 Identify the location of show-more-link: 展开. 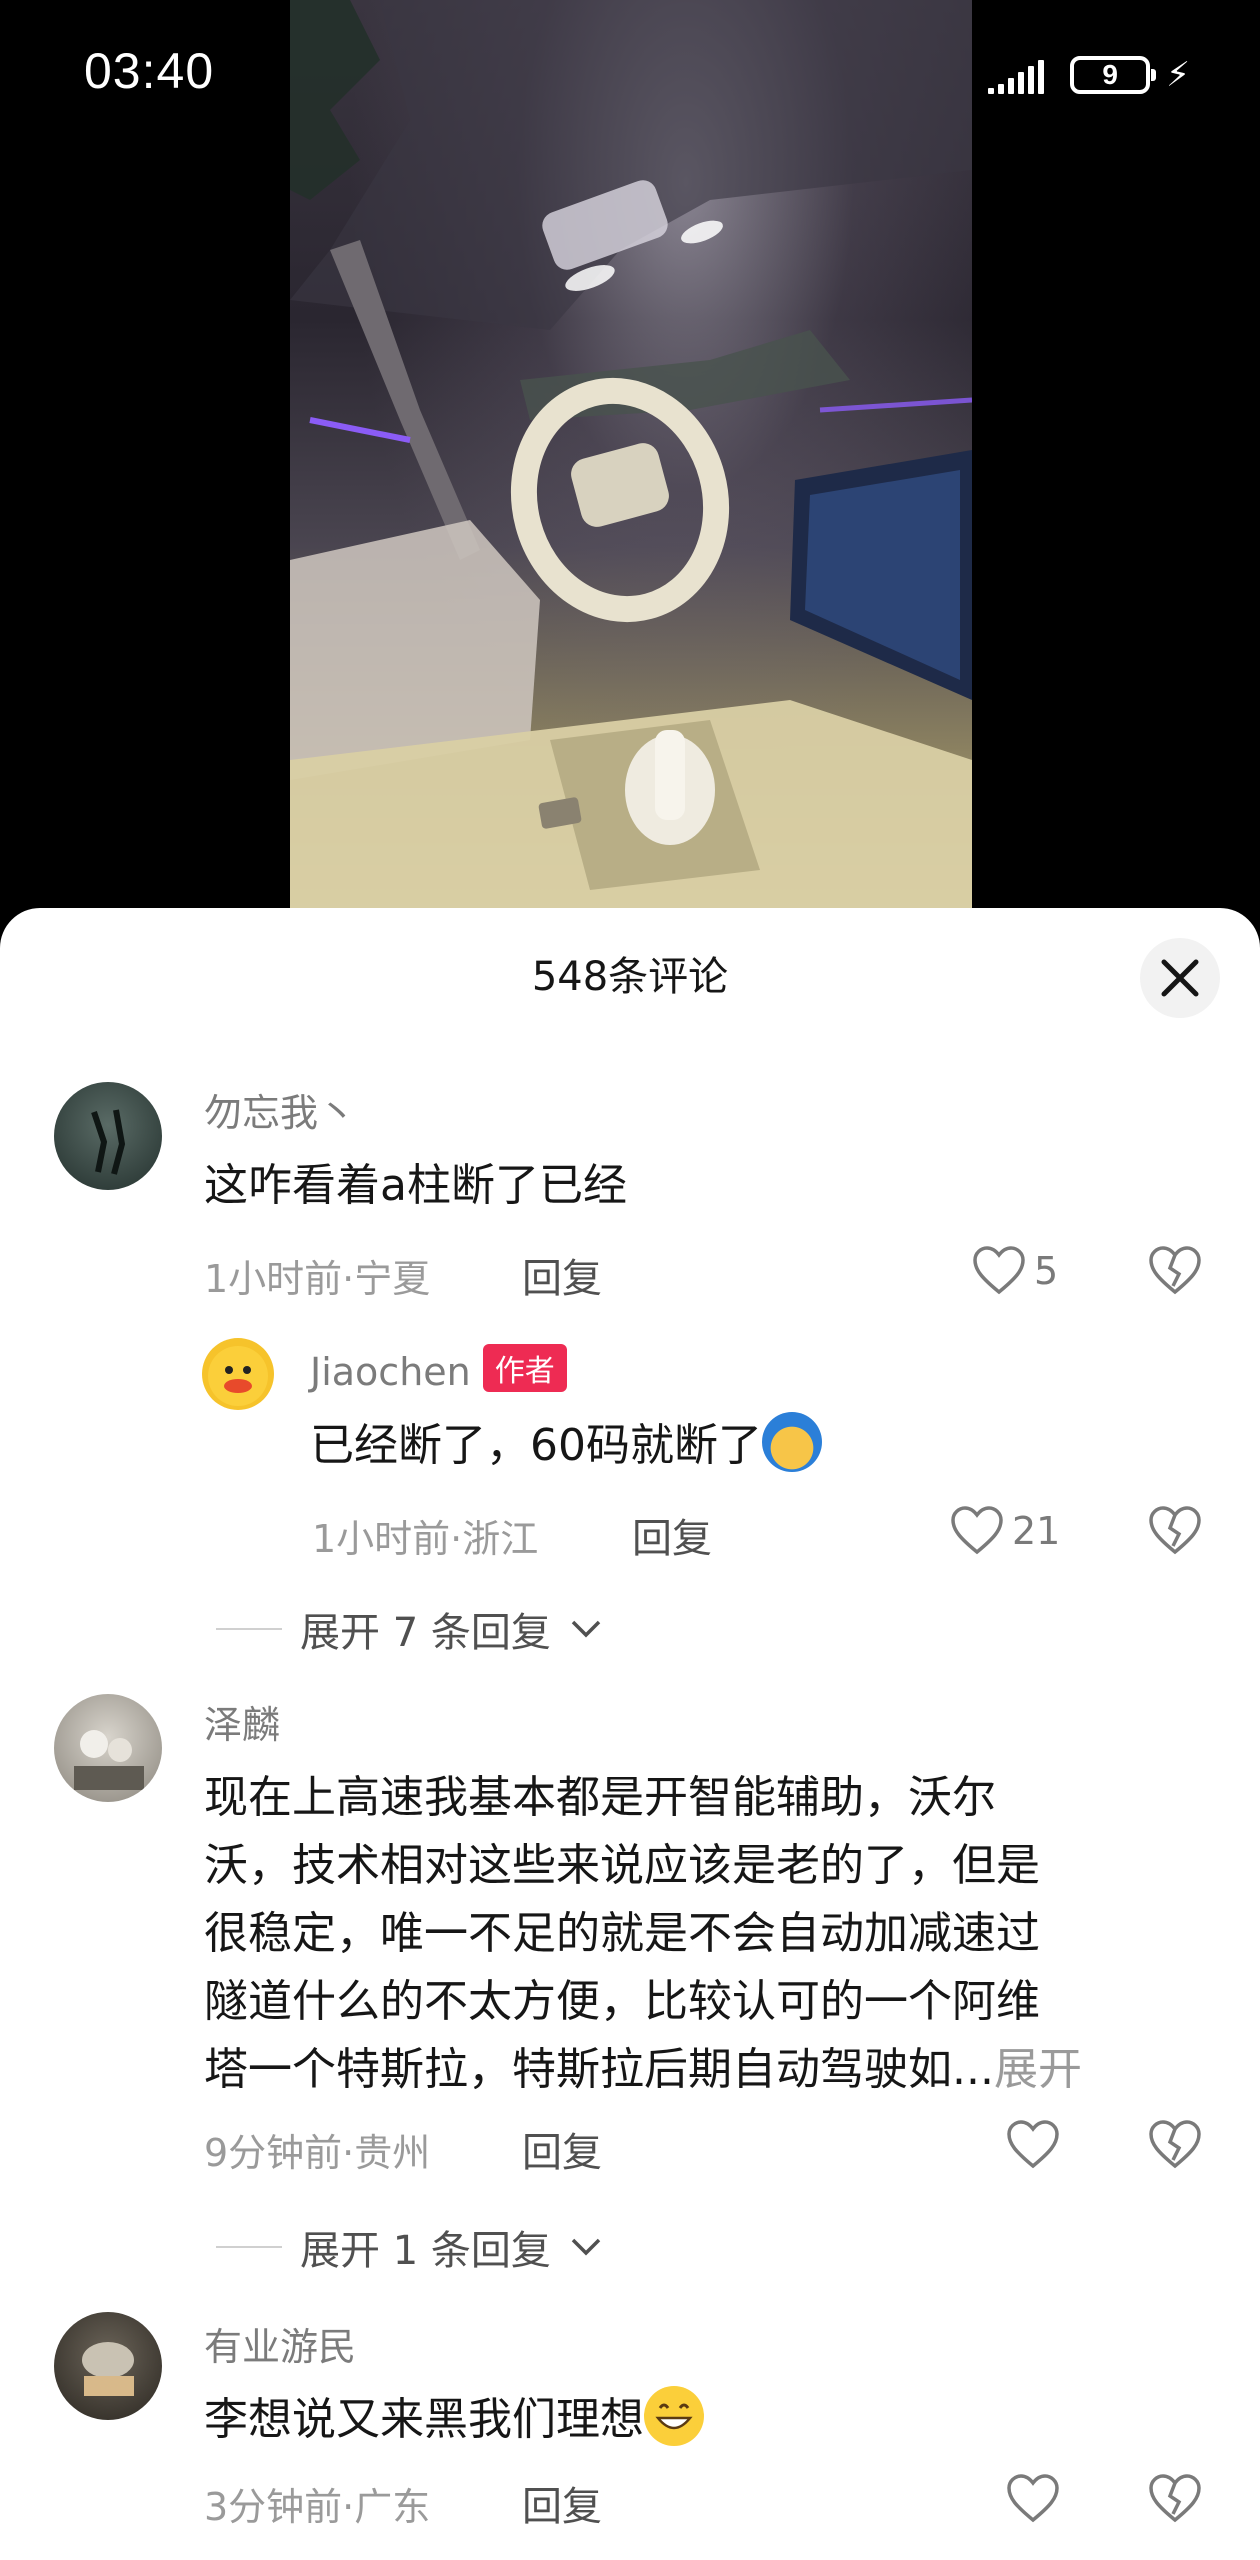
(1038, 2069).